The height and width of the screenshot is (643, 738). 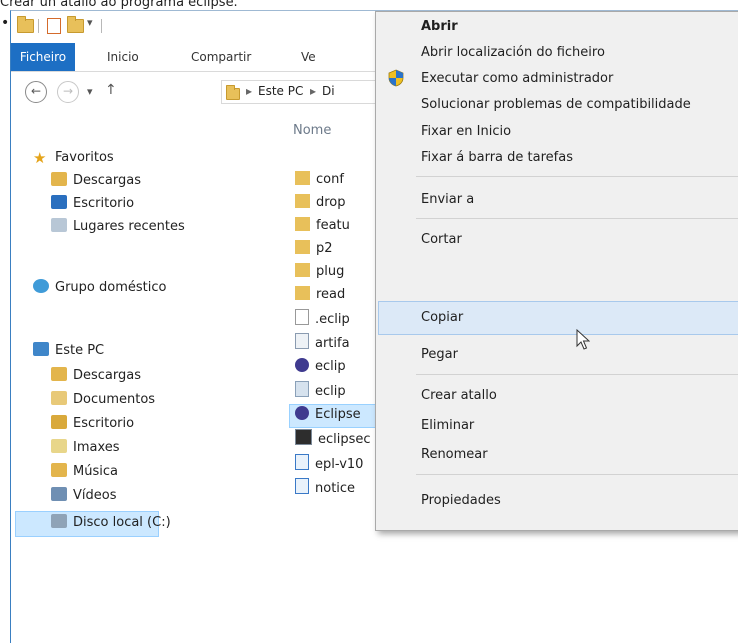 I want to click on sidebar-item-este-pc: Este PC, so click(x=68, y=351).